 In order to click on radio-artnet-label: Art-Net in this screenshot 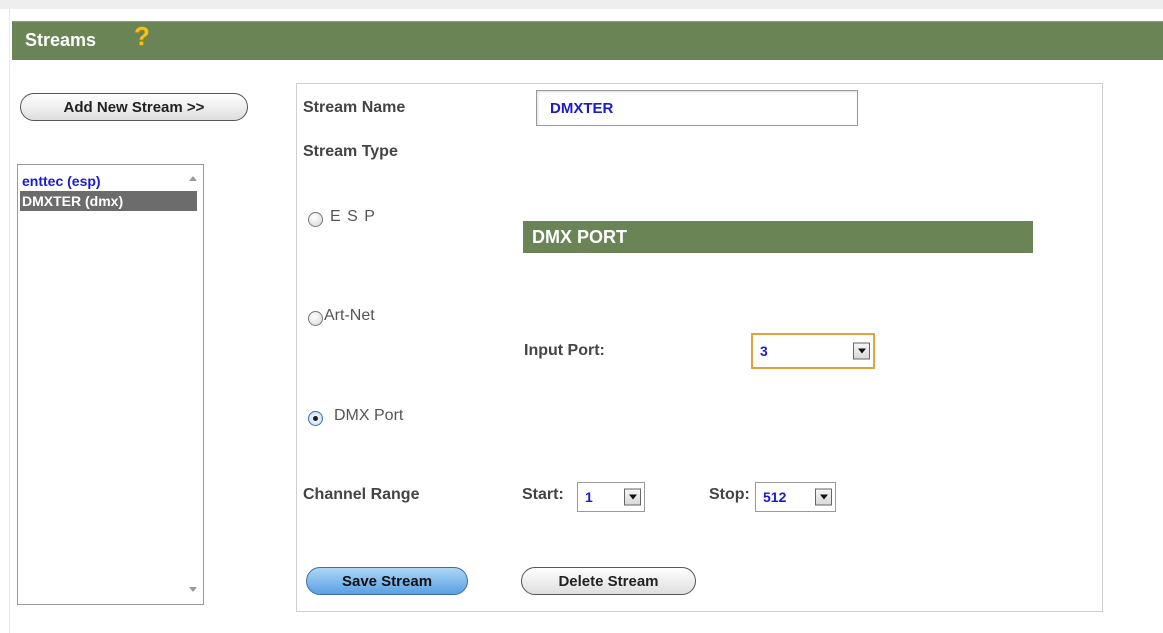, I will do `click(349, 315)`.